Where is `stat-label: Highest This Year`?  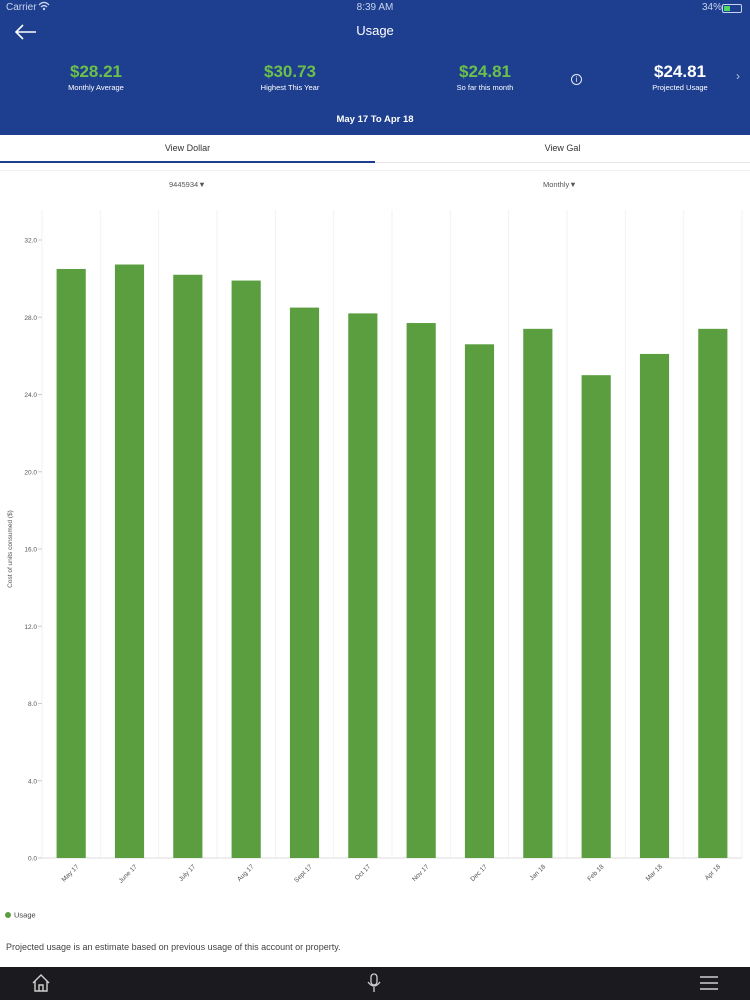
stat-label: Highest This Year is located at coordinates (290, 87).